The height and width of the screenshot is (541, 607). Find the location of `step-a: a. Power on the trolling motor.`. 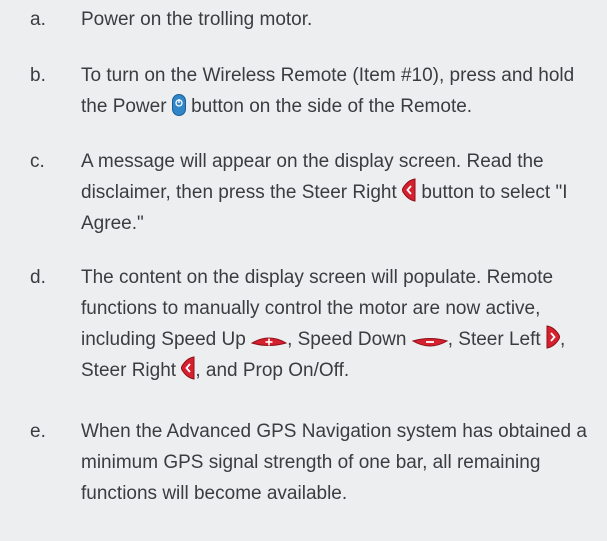

step-a: a. Power on the trolling motor. is located at coordinates (310, 19).